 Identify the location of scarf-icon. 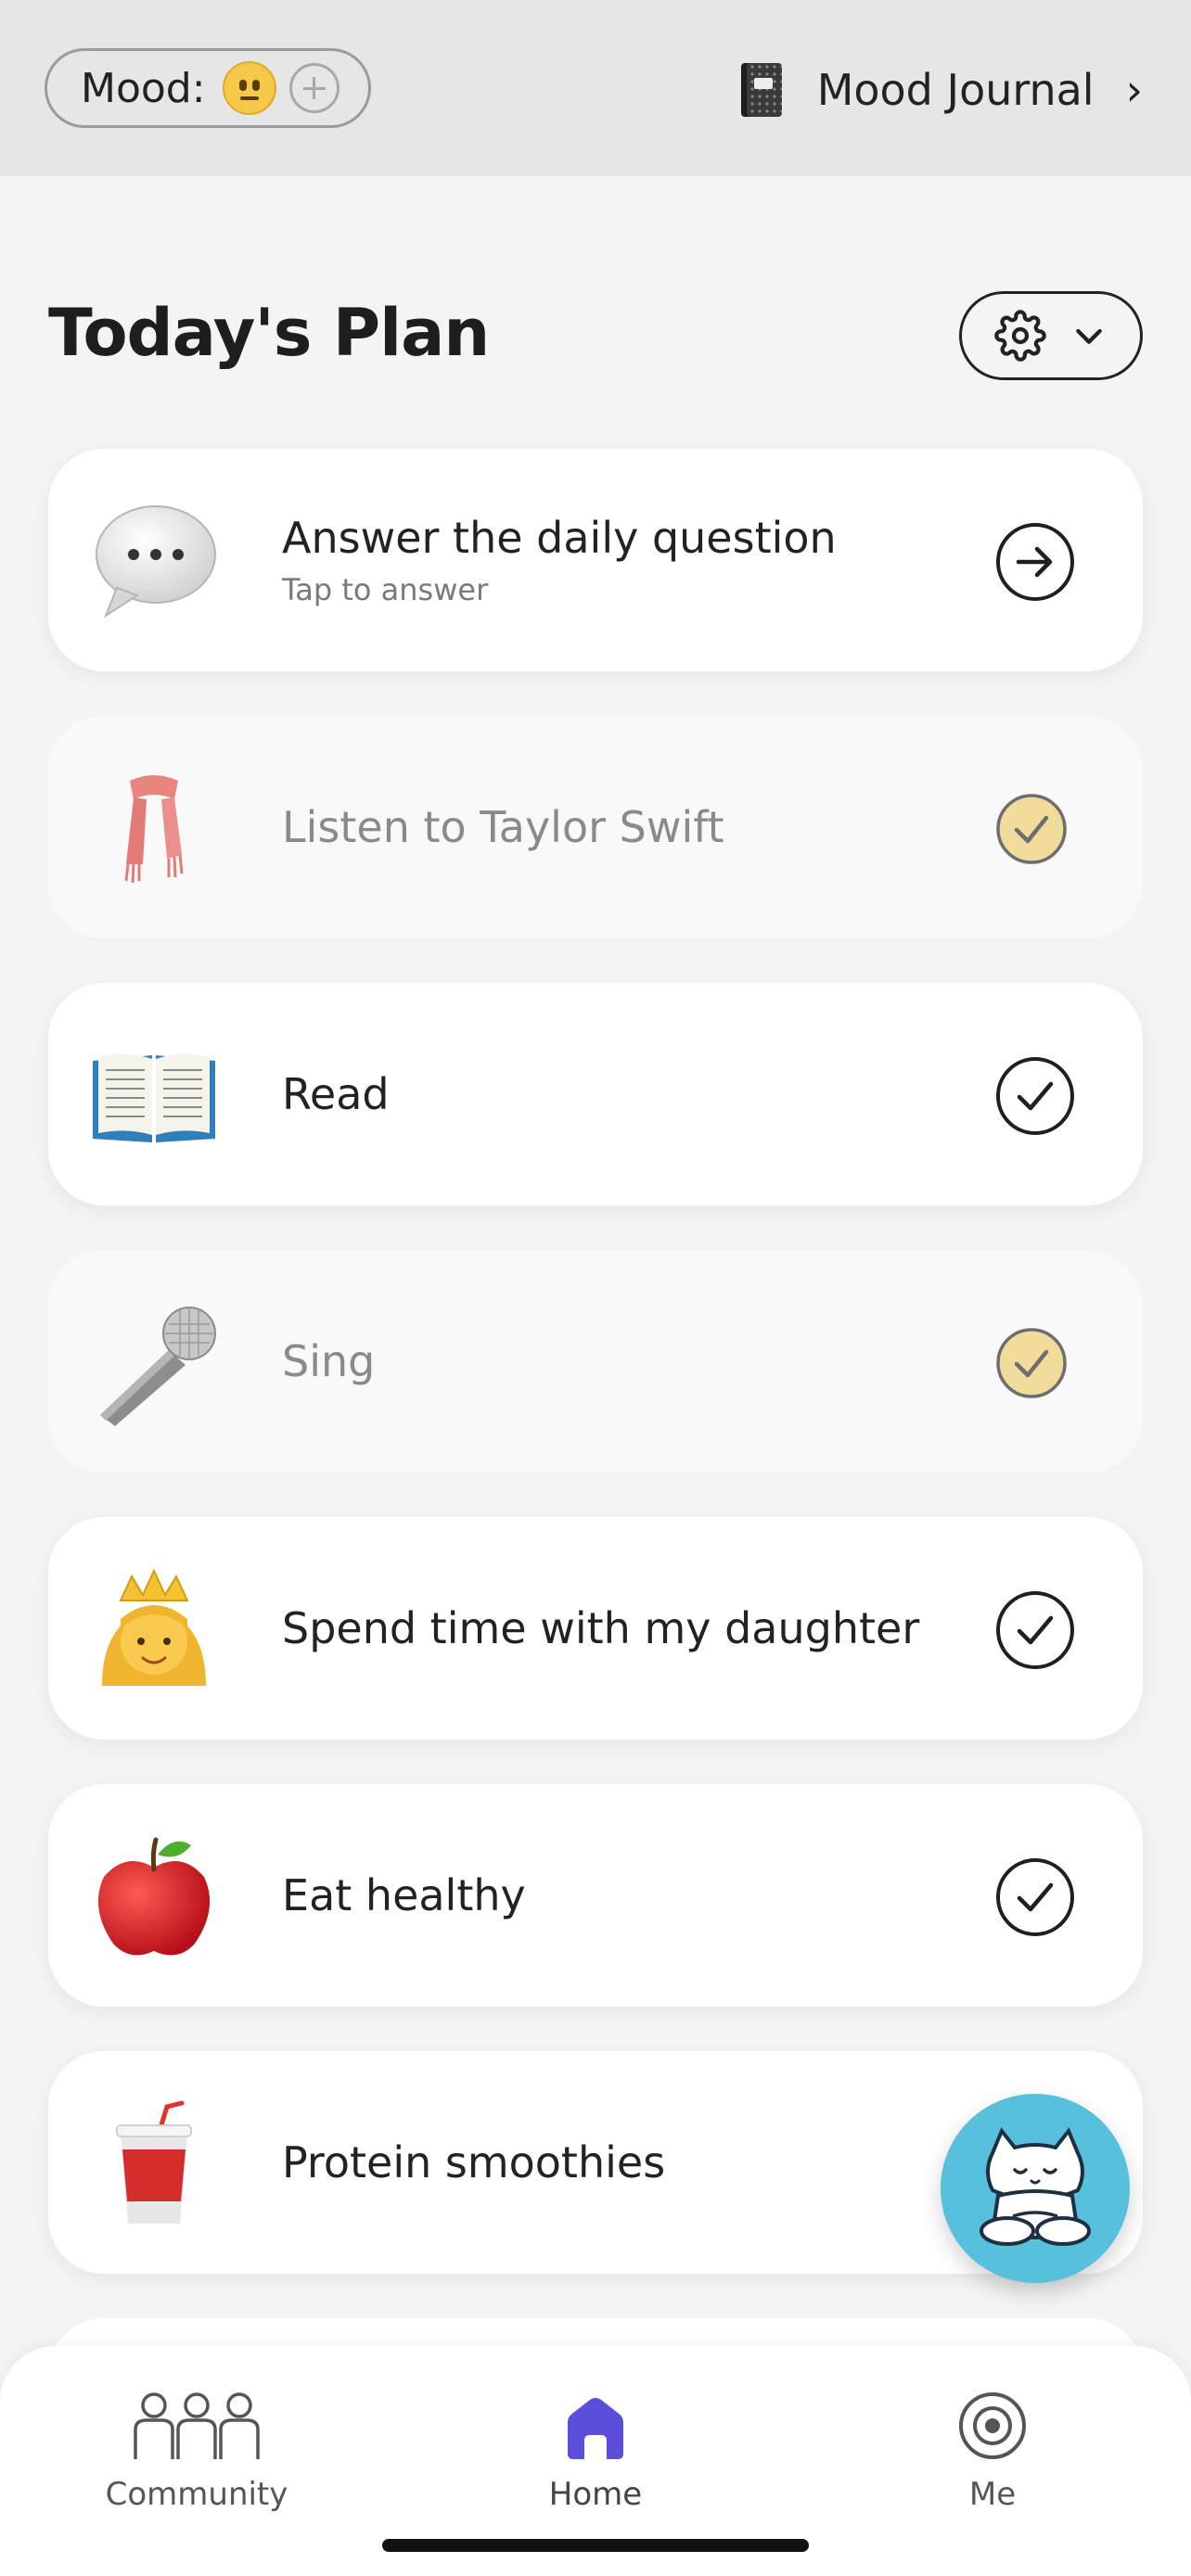
(154, 829).